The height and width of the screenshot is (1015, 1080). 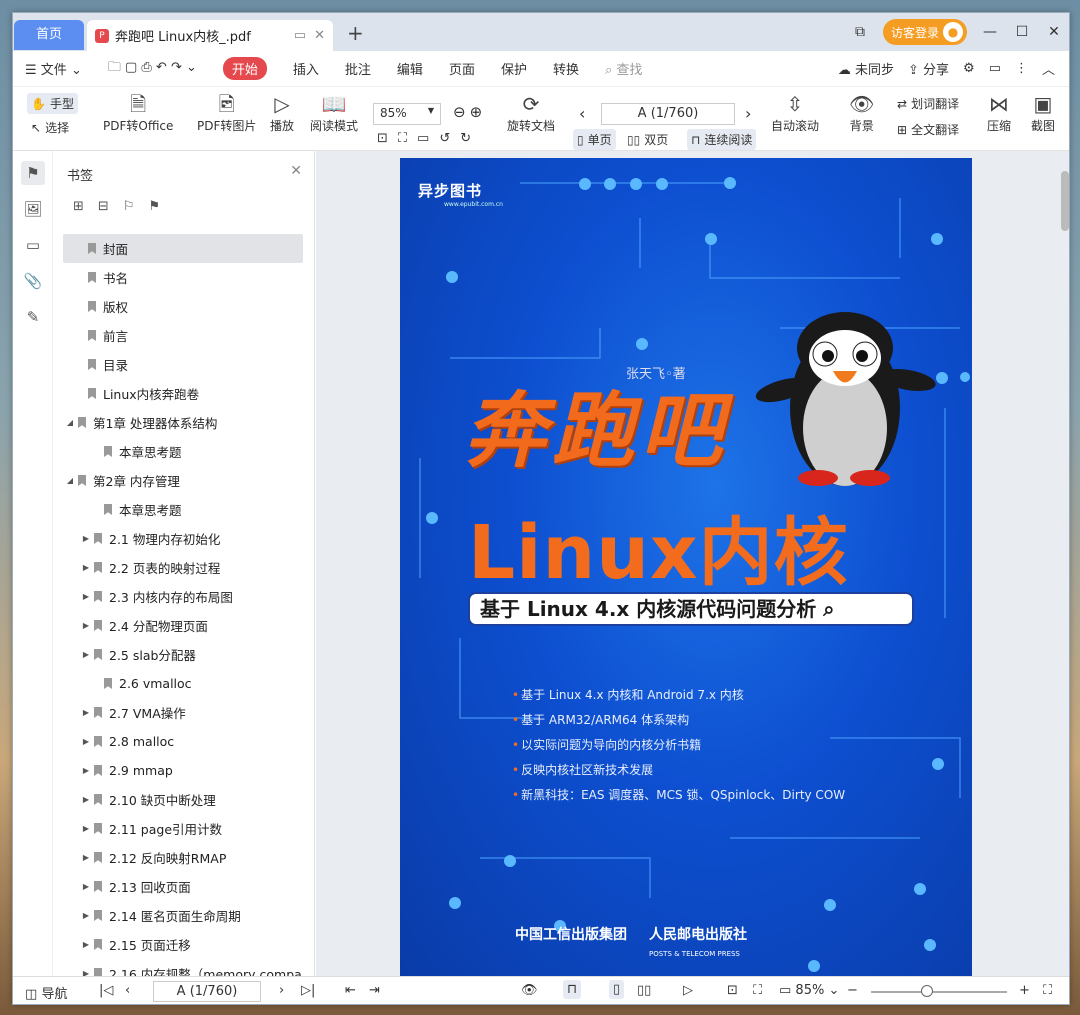 What do you see at coordinates (407, 114) in the screenshot?
I see `zoom-select: 85% ▼` at bounding box center [407, 114].